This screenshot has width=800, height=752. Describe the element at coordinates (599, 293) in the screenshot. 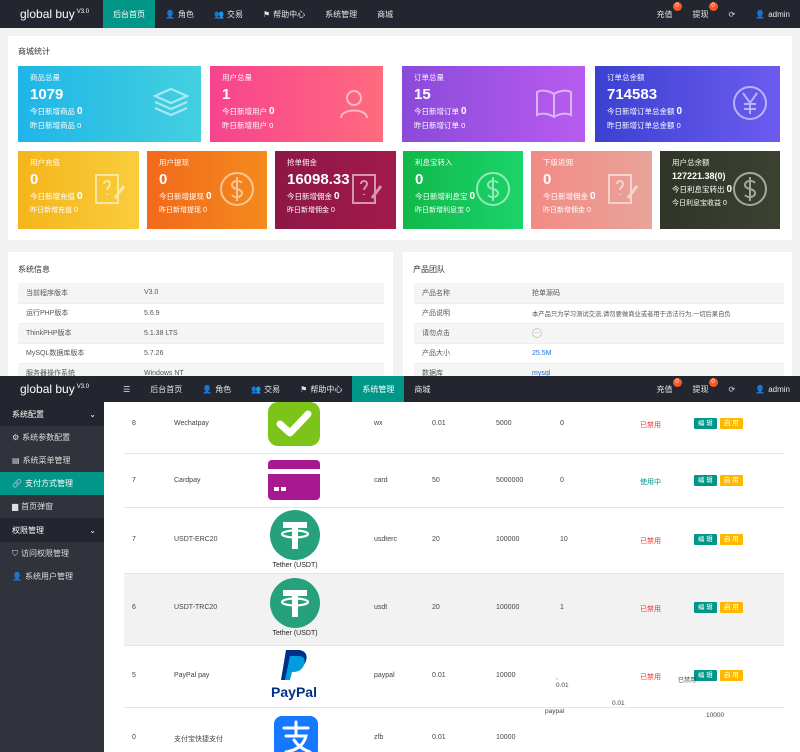

I see `table-row: 产品名称 抢单源码` at that location.